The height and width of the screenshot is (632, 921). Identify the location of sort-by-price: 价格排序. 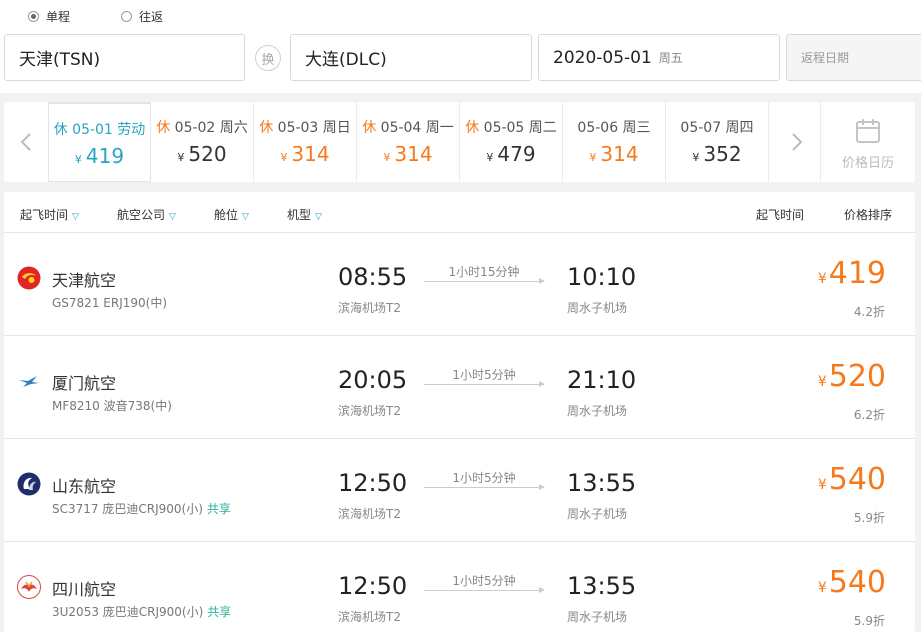
(868, 214).